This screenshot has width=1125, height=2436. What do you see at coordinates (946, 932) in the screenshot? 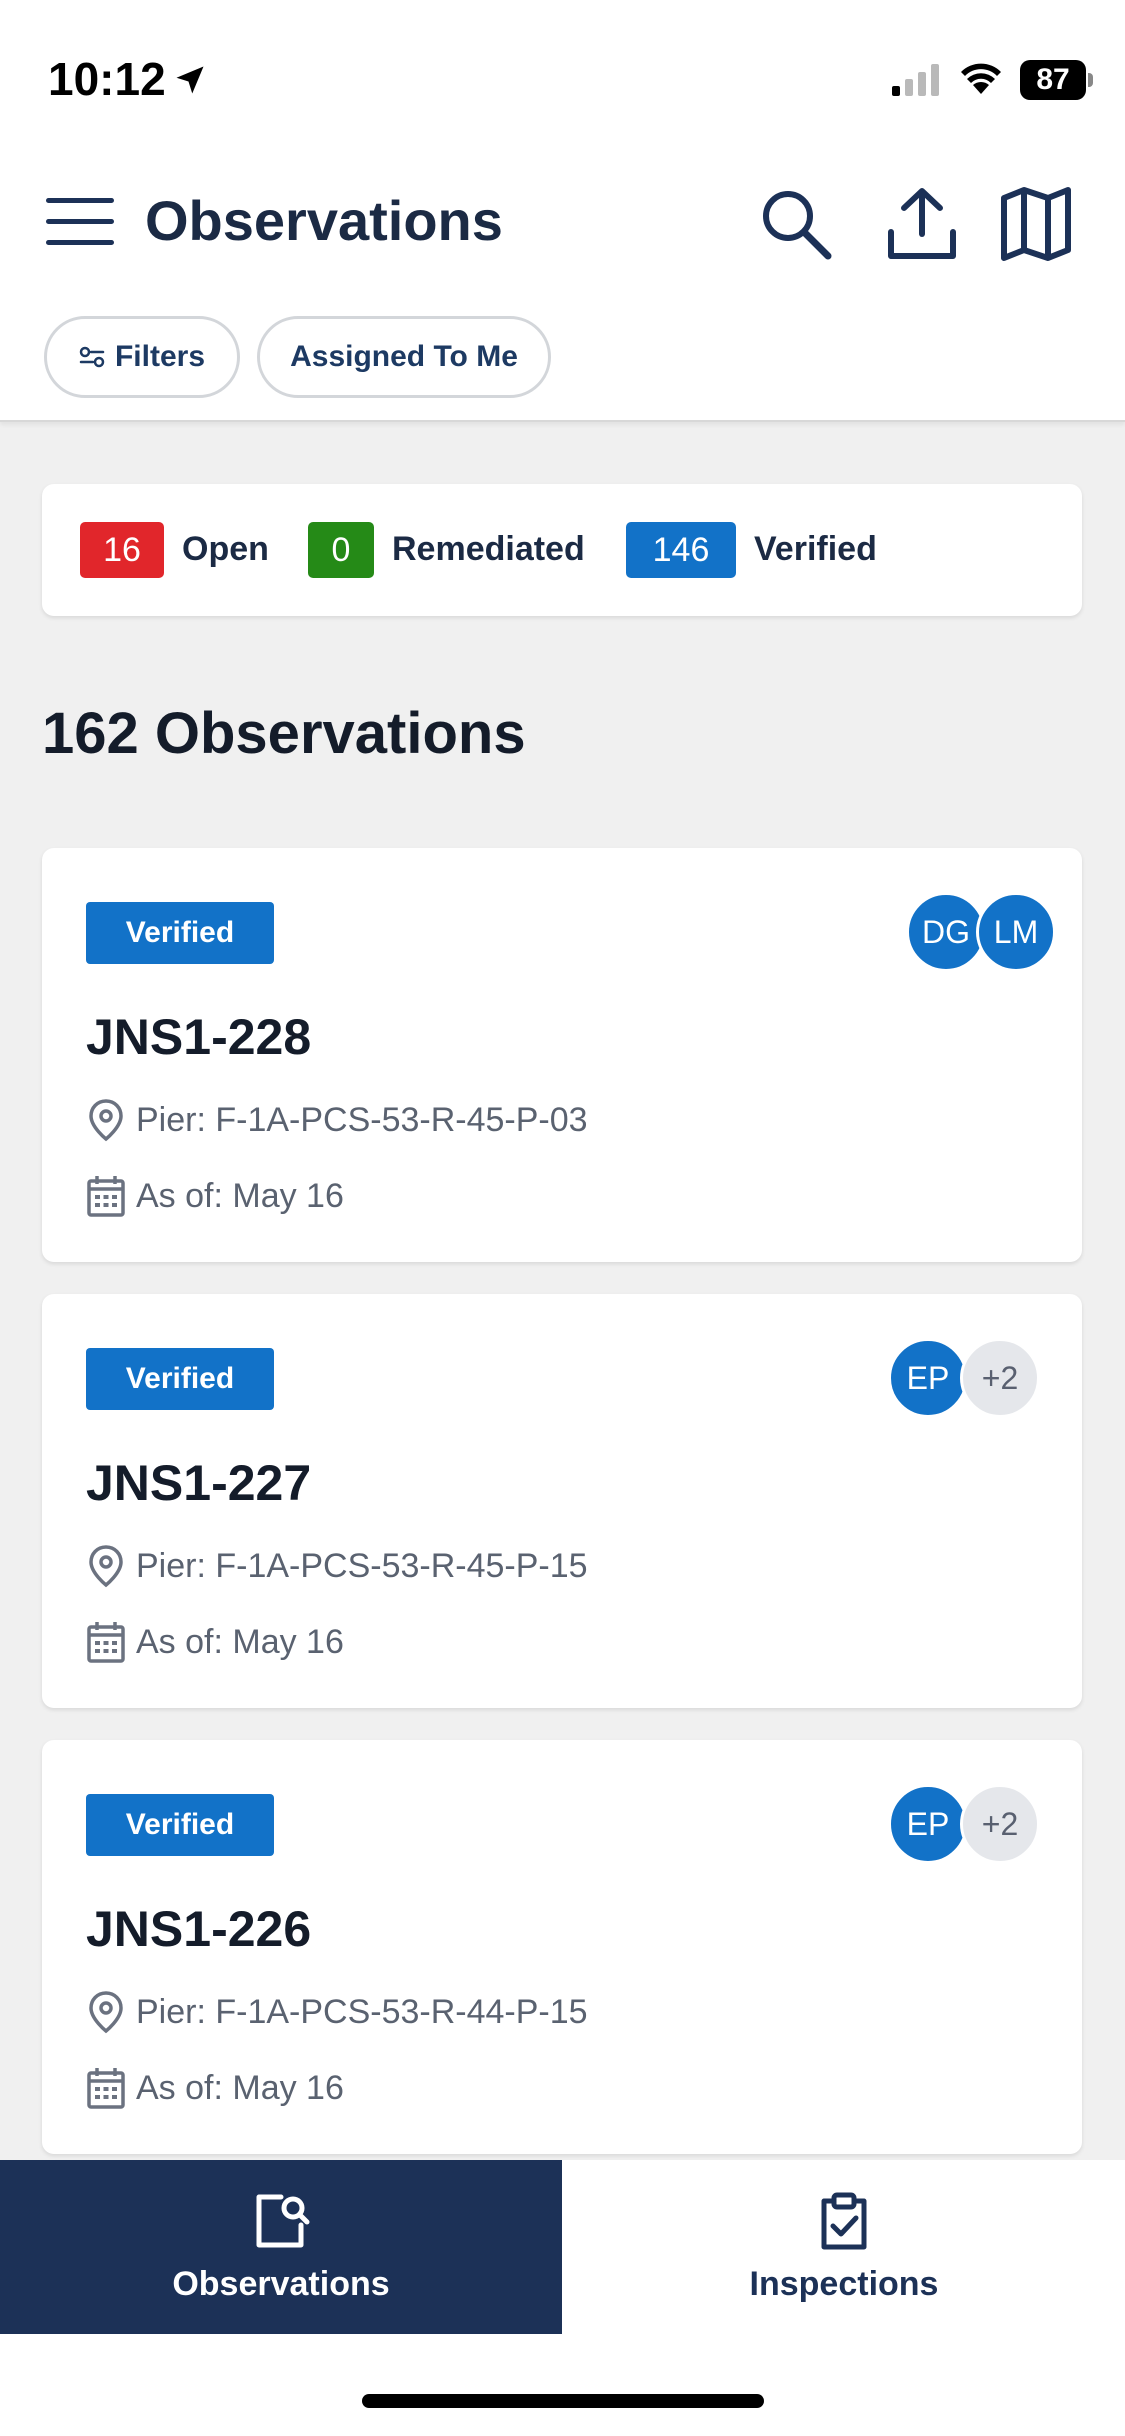
I see `avatar: DG` at bounding box center [946, 932].